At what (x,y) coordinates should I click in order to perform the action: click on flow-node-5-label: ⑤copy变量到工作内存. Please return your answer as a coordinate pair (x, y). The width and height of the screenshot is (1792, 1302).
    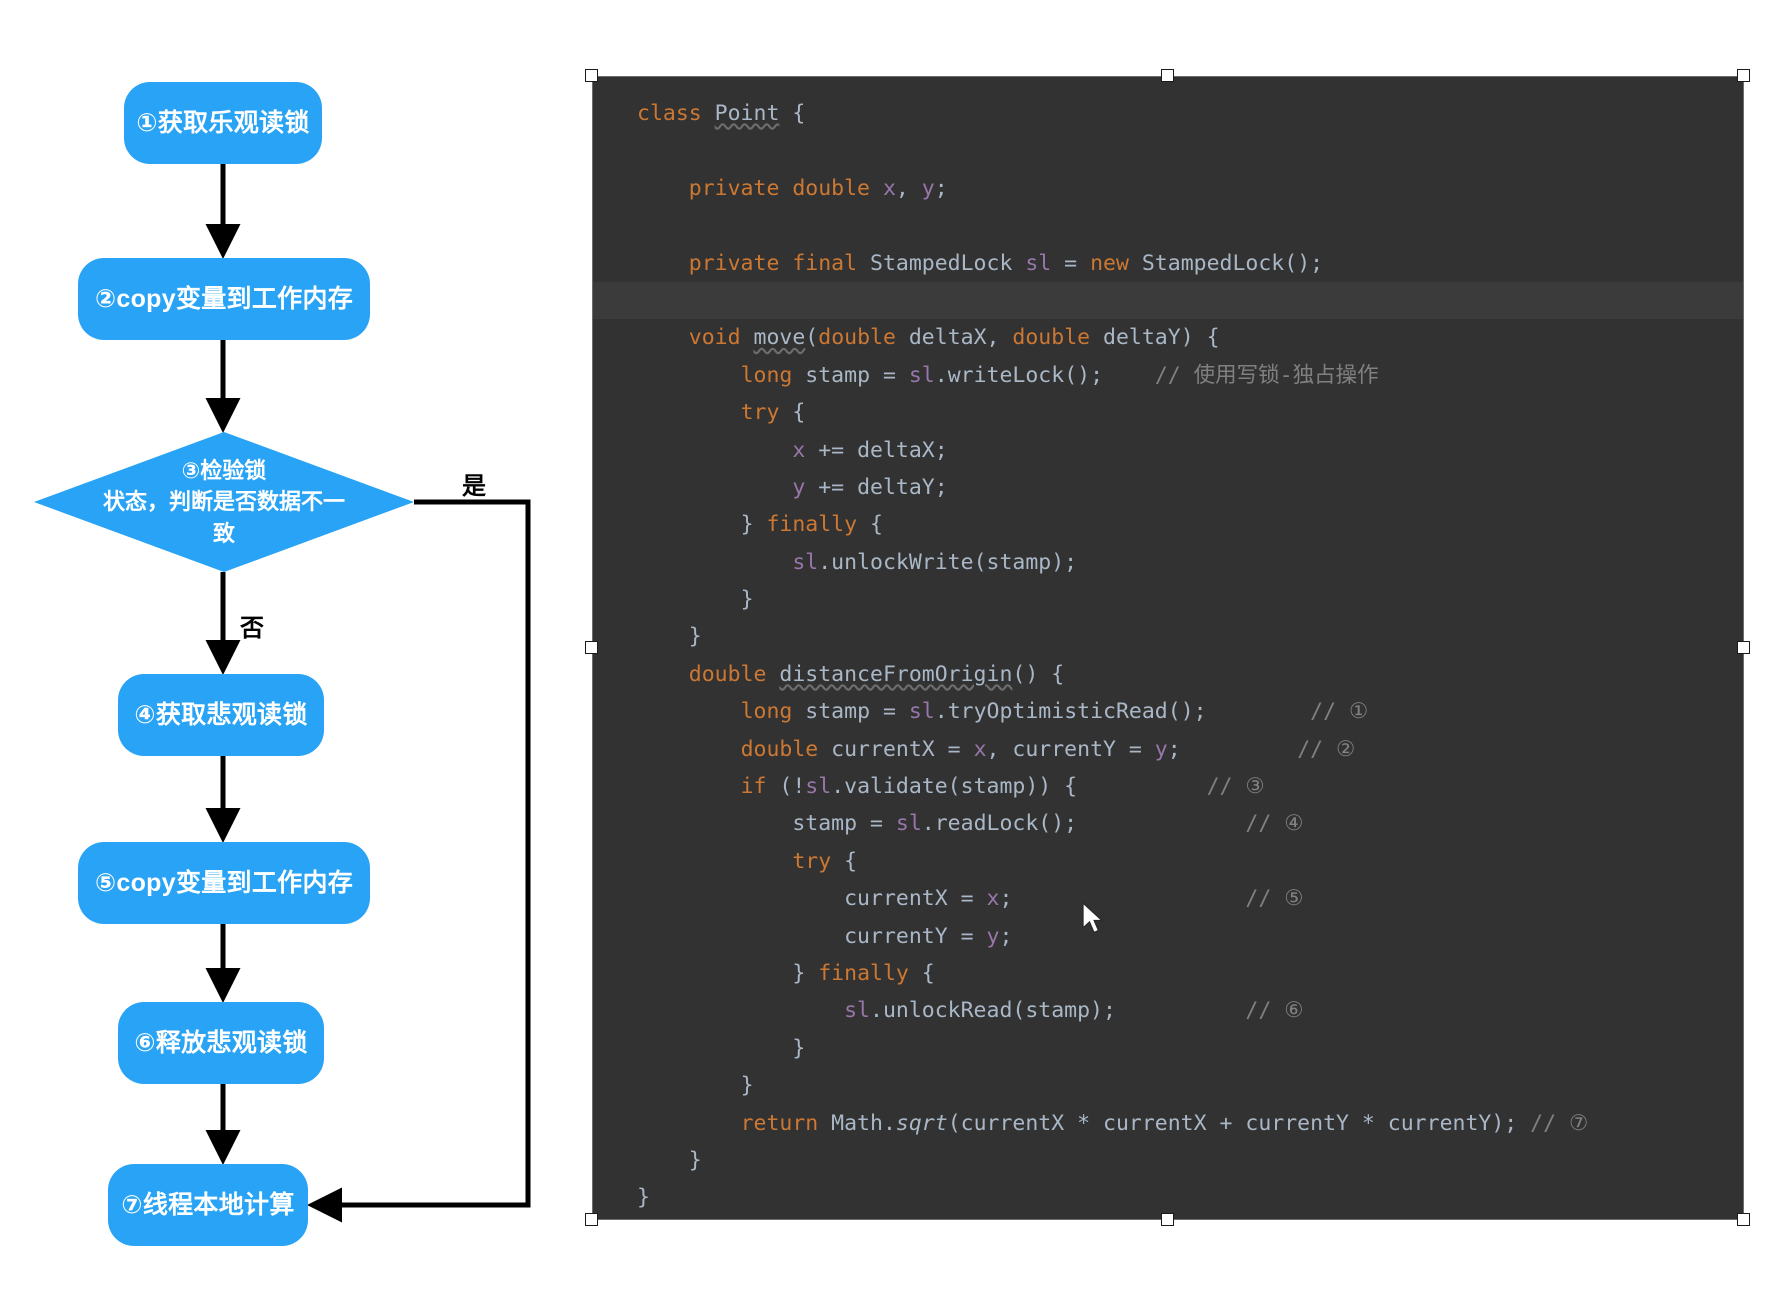
    Looking at the image, I should click on (224, 882).